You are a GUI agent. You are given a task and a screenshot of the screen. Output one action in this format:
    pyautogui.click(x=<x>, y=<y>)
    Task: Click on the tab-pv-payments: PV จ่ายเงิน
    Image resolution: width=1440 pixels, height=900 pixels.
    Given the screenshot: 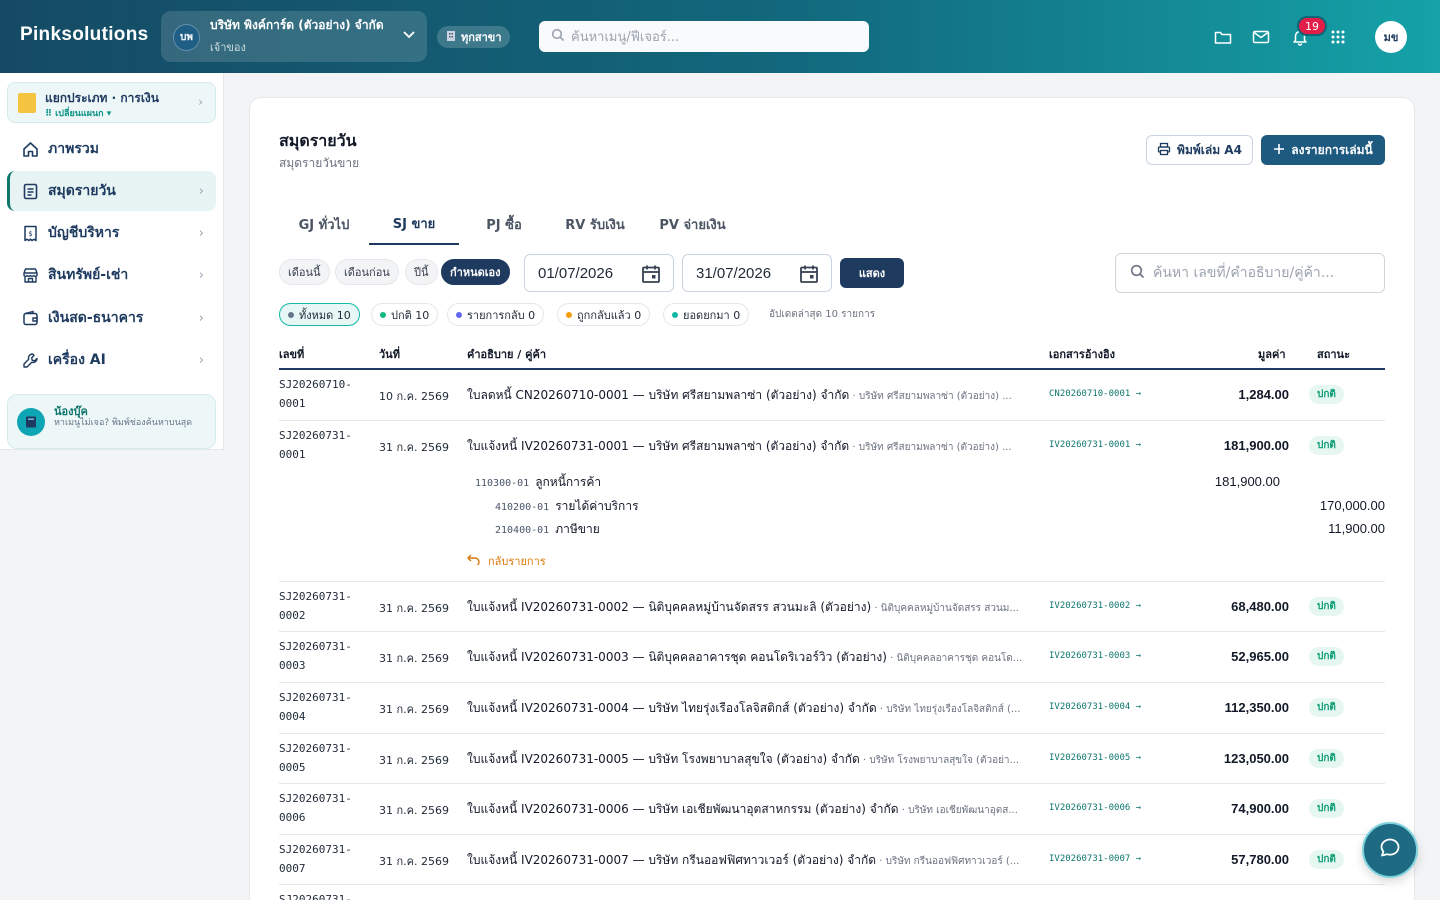 What is the action you would take?
    pyautogui.click(x=692, y=224)
    